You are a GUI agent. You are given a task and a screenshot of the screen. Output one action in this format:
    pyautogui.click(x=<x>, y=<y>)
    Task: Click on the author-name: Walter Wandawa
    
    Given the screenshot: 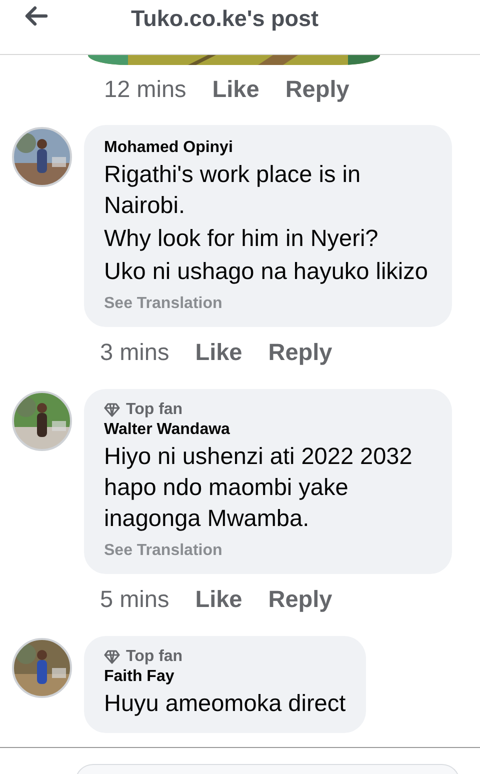 What is the action you would take?
    pyautogui.click(x=268, y=430)
    